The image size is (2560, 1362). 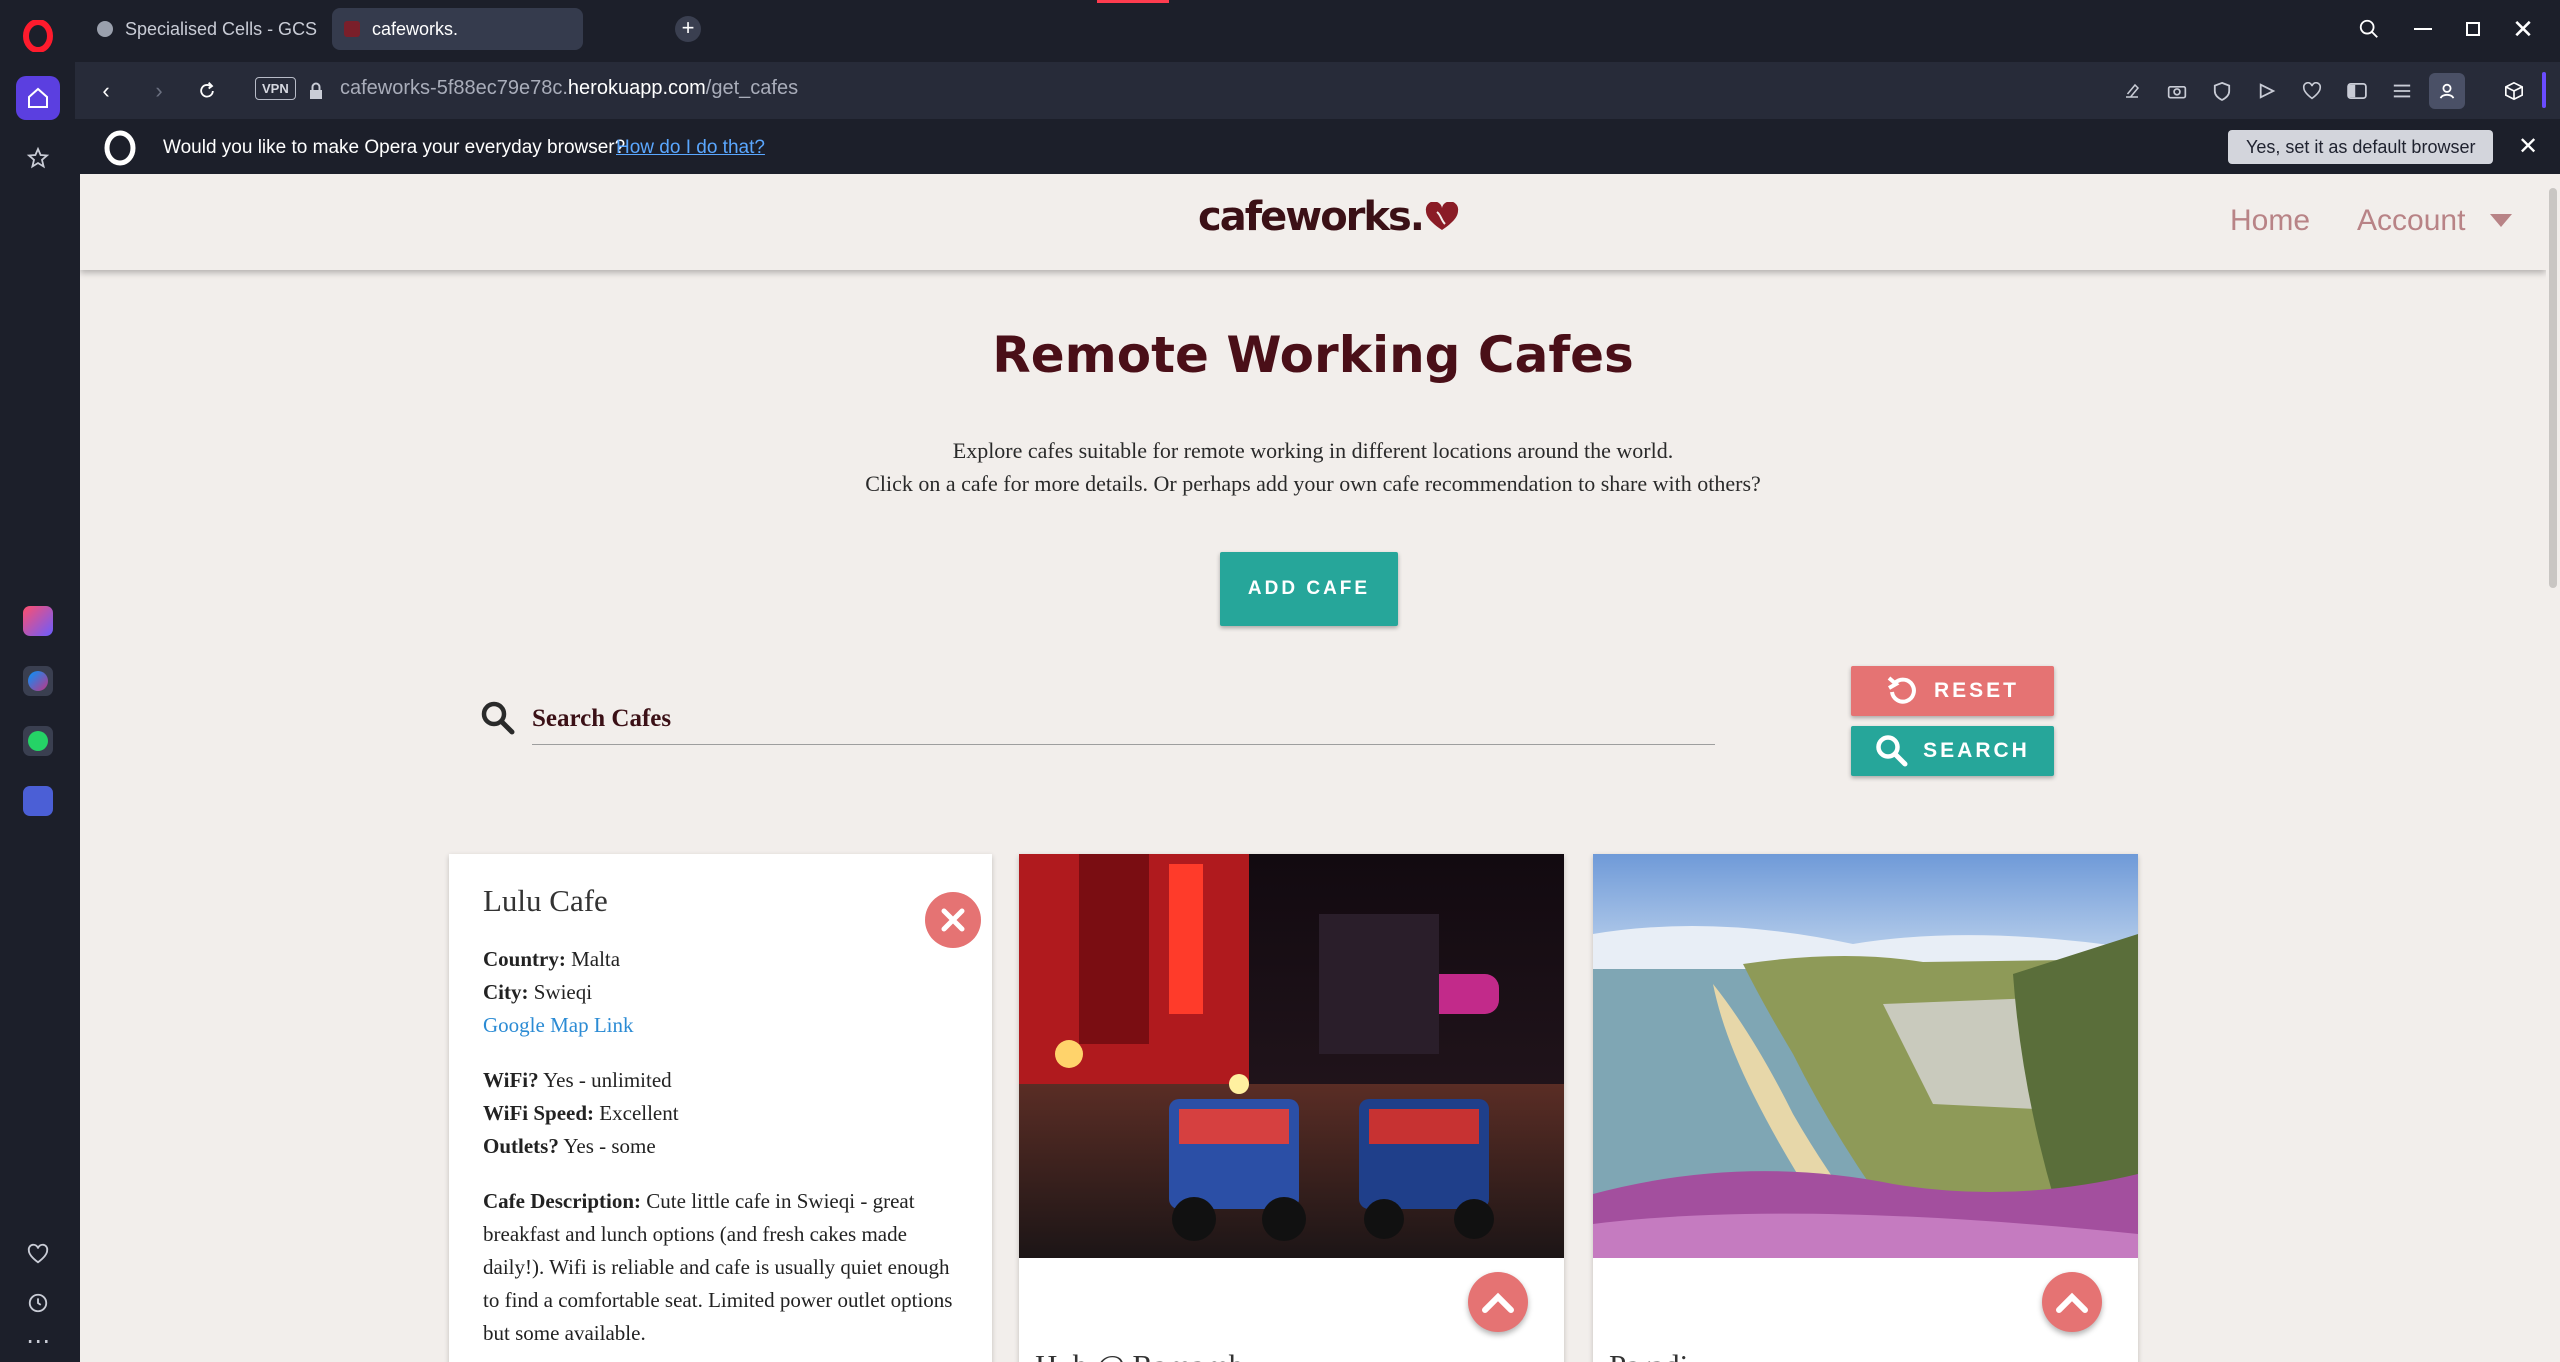 I want to click on infobar-howto-link: How do I do that?, so click(x=690, y=148).